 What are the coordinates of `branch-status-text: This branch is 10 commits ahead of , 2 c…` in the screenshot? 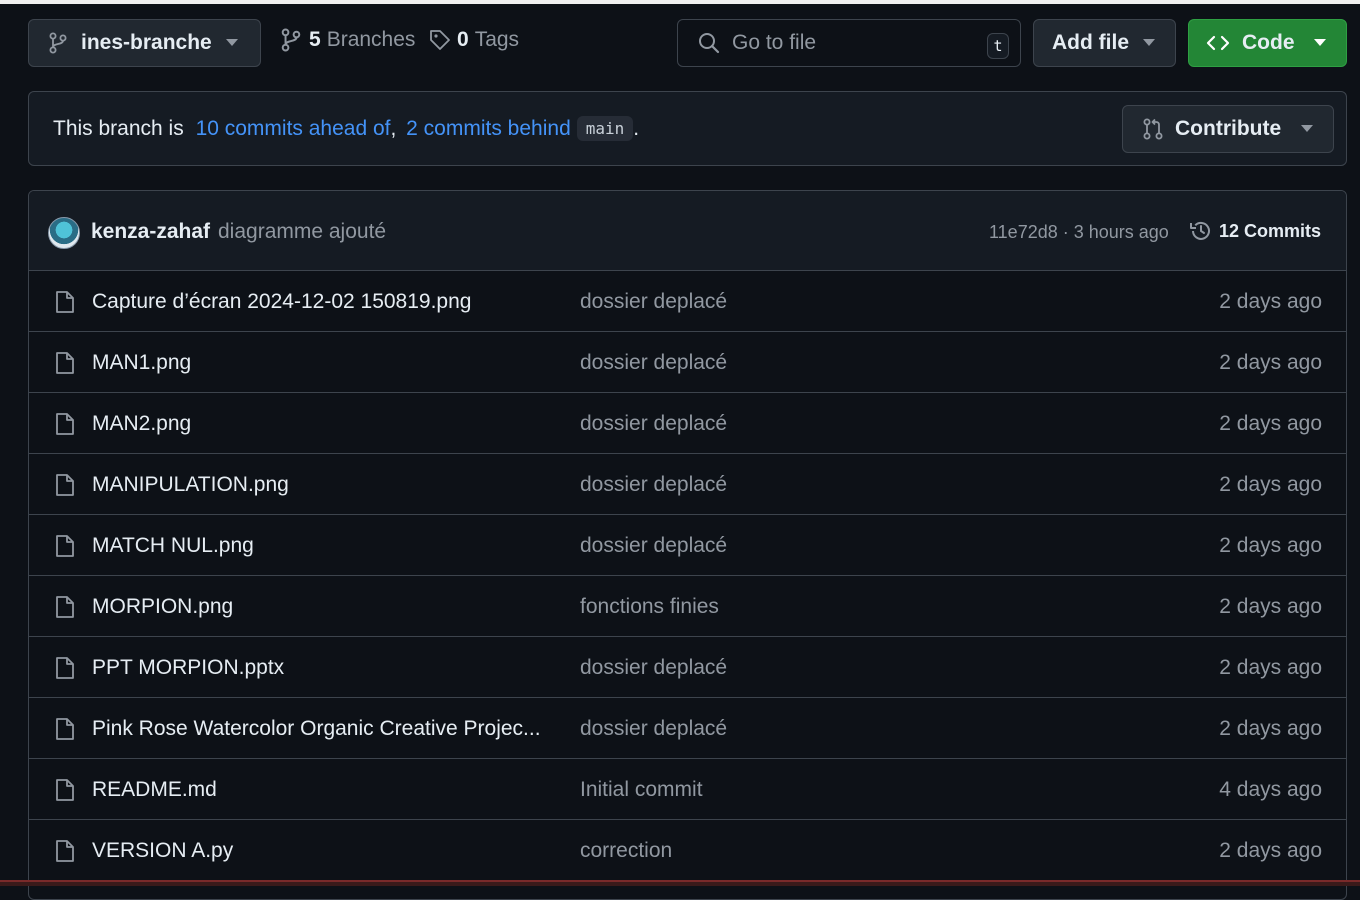 It's located at (346, 128).